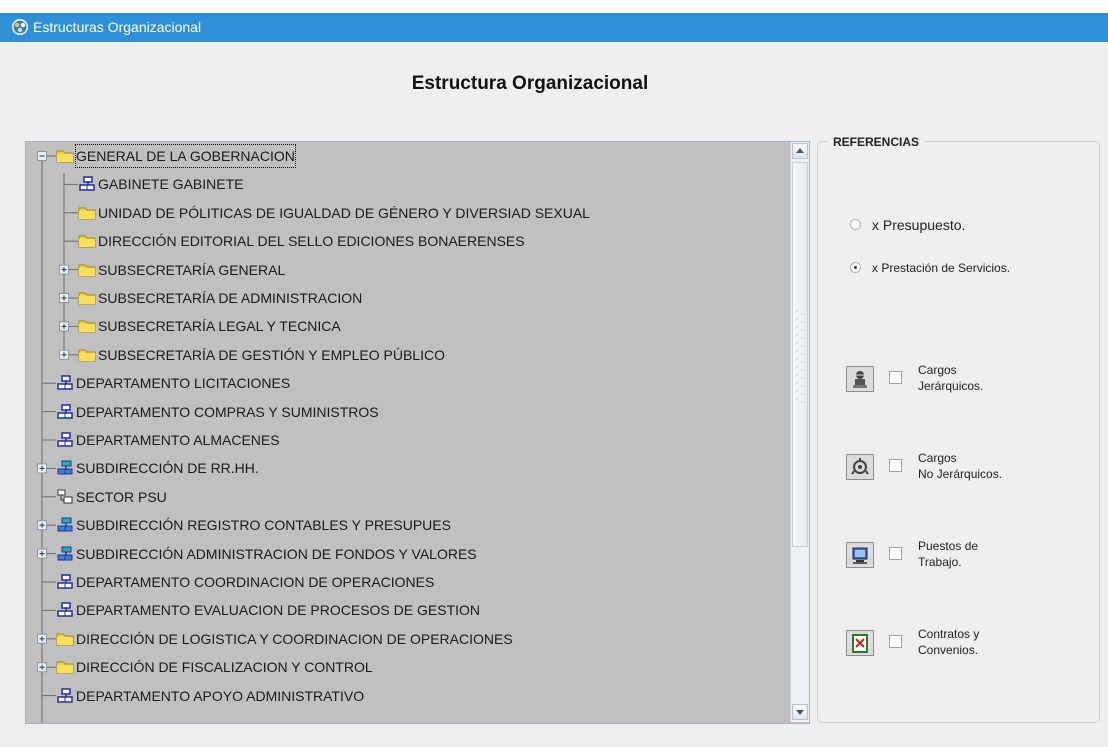 This screenshot has width=1108, height=747. What do you see at coordinates (949, 634) in the screenshot?
I see `legend-contratos-line1: Contratos y` at bounding box center [949, 634].